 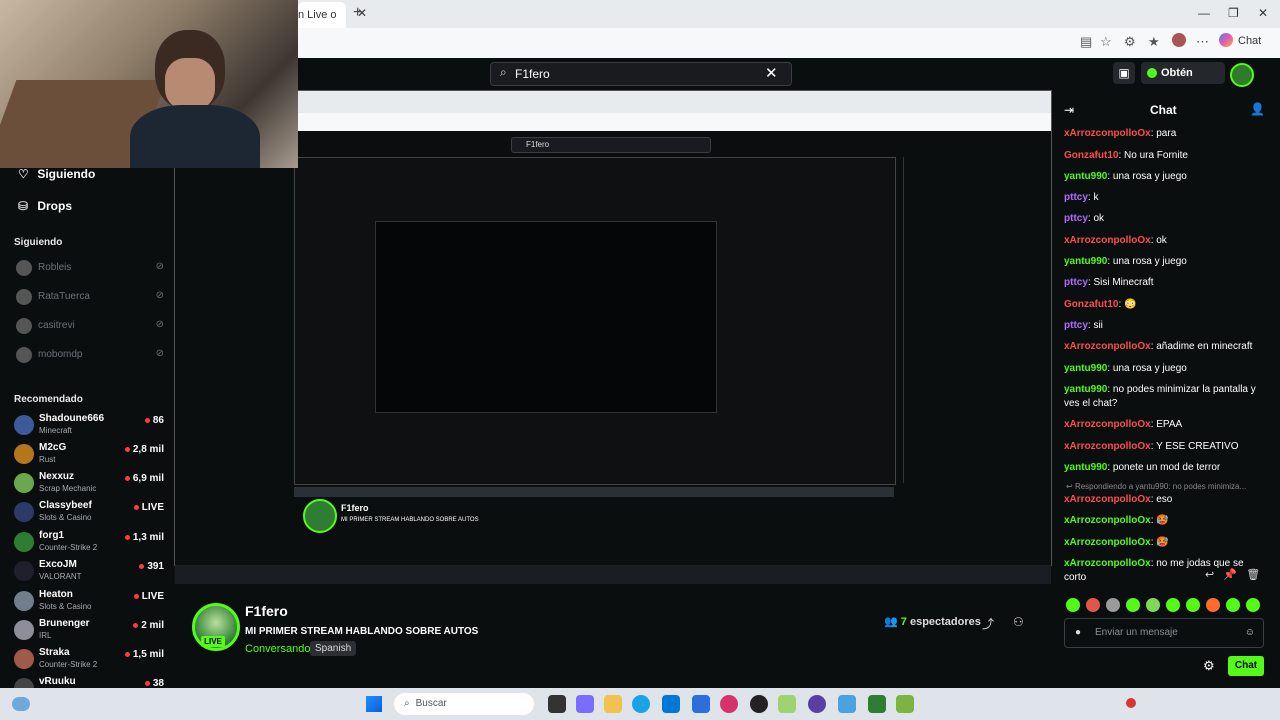 I want to click on recommended-item: Brunenger IRL 2 mil, so click(x=89, y=630).